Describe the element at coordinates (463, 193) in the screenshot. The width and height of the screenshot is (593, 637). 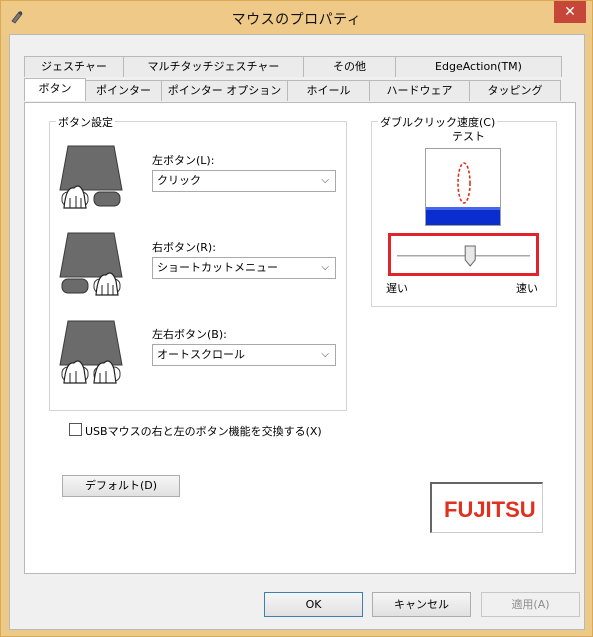
I see `test-folder-icon` at that location.